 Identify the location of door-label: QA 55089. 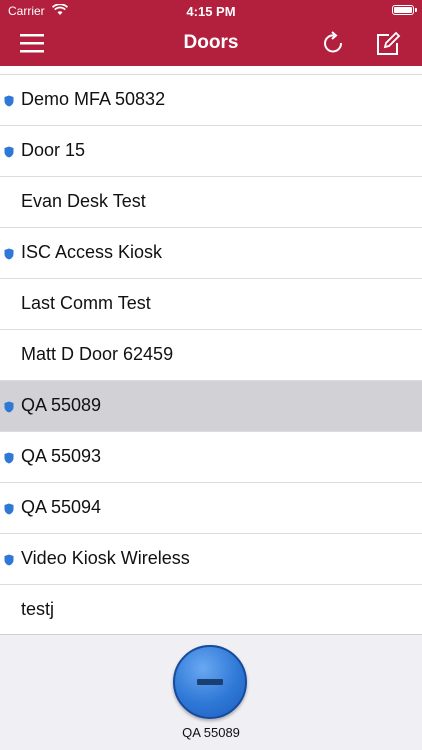
(61, 405).